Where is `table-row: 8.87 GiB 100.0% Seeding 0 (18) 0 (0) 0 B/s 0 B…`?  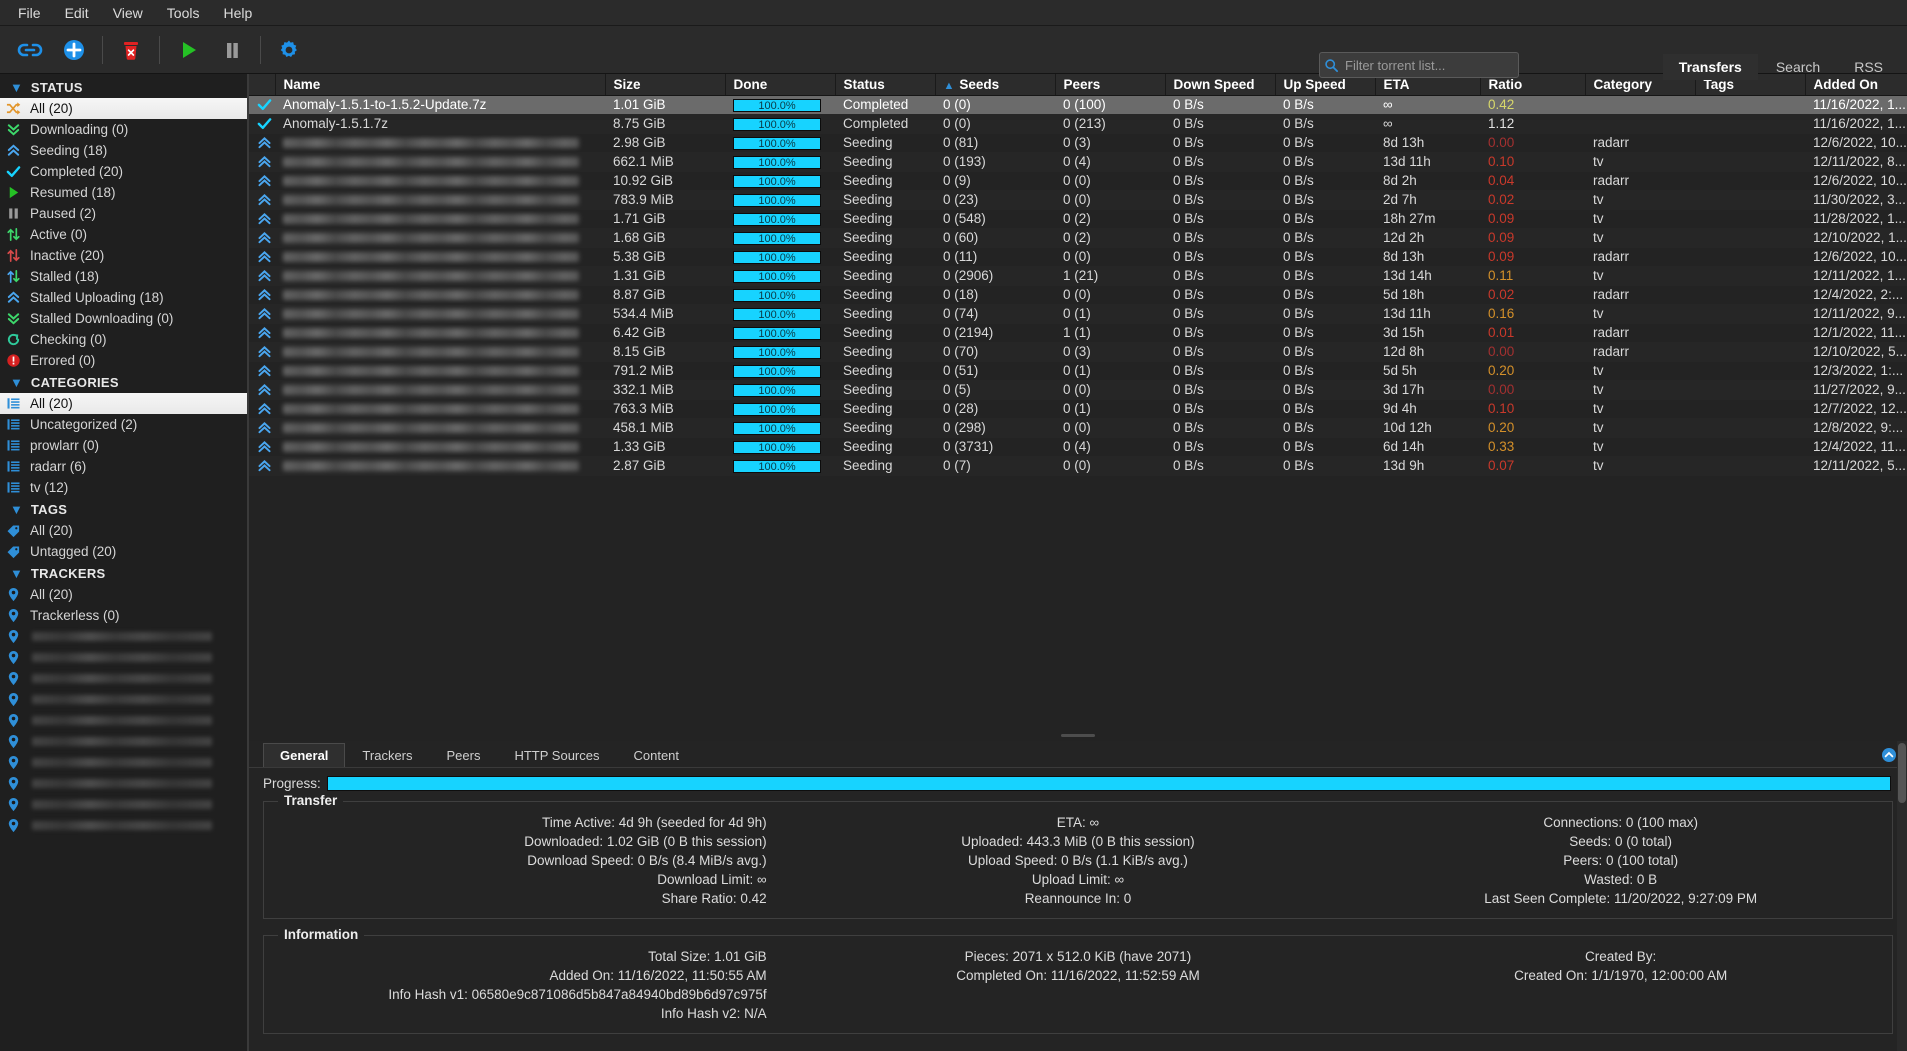
table-row: 8.87 GiB 100.0% Seeding 0 (18) 0 (0) 0 B/s 0 B… is located at coordinates (1078, 295).